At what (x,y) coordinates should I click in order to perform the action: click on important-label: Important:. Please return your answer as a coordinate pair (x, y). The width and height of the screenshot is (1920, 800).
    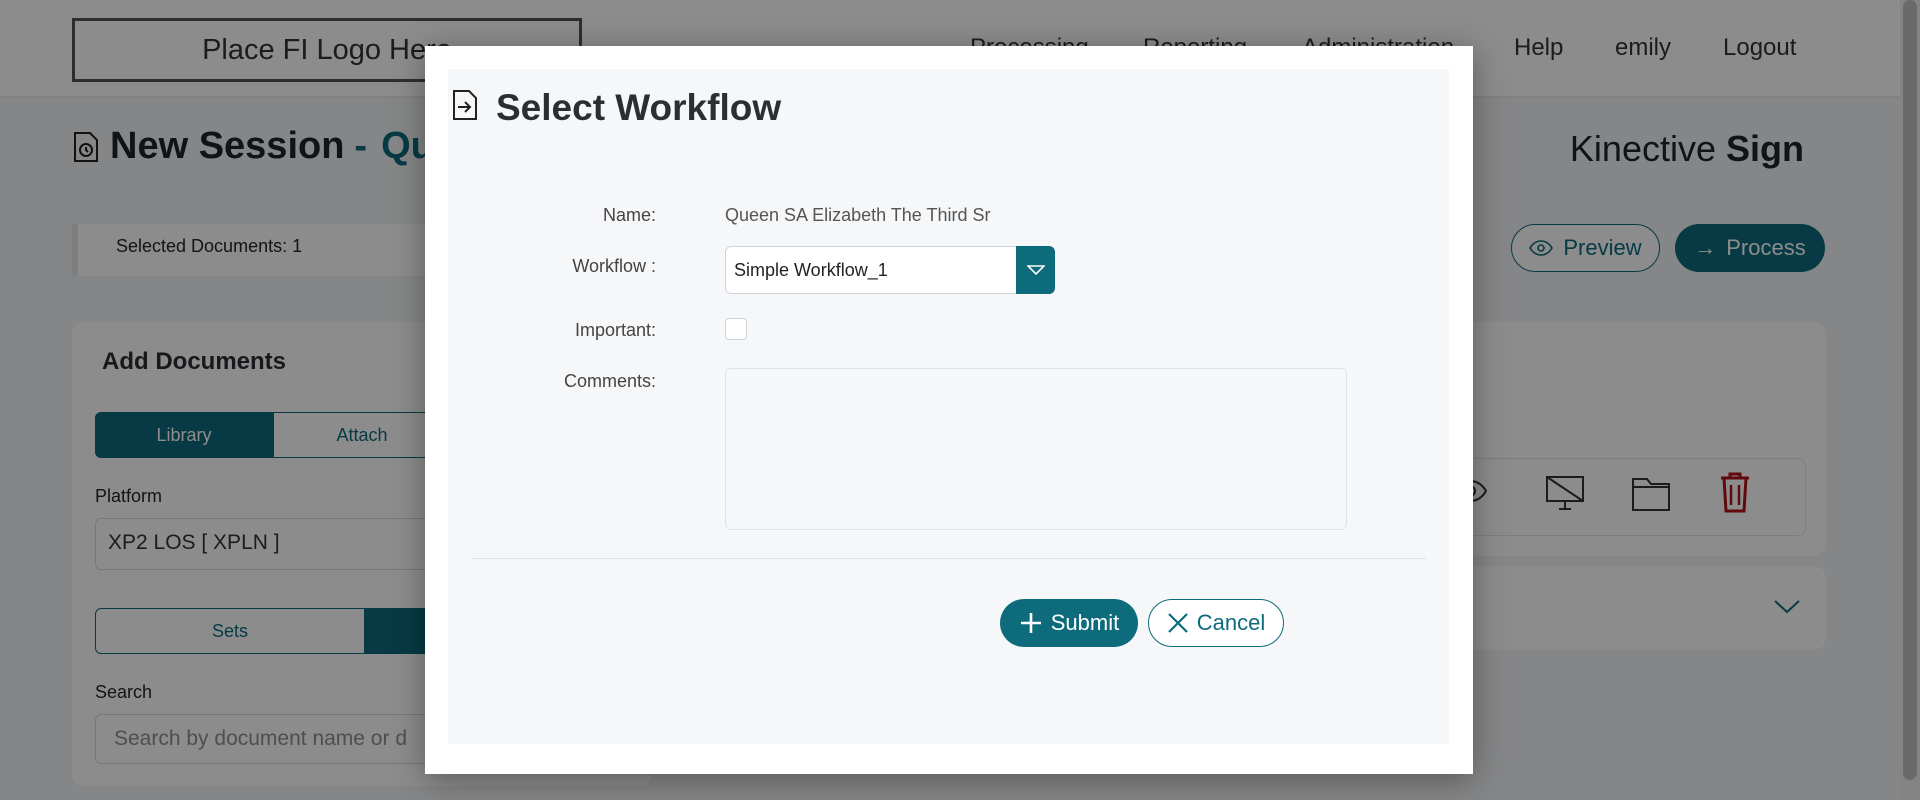
    Looking at the image, I should click on (615, 330).